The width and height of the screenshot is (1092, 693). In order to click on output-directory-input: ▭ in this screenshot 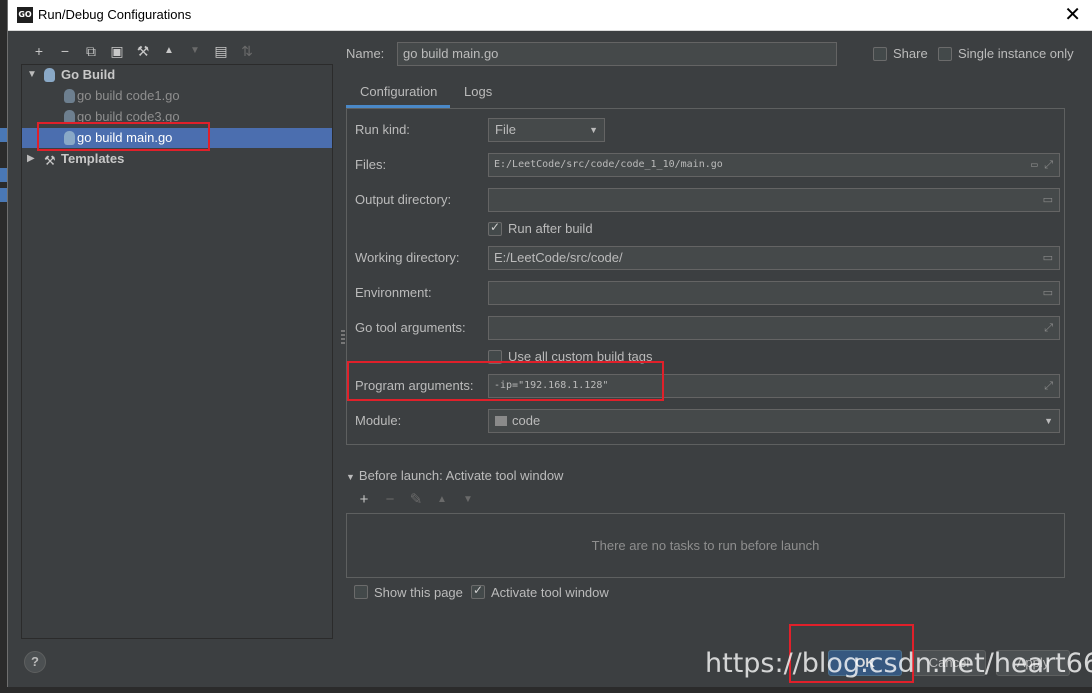, I will do `click(774, 200)`.